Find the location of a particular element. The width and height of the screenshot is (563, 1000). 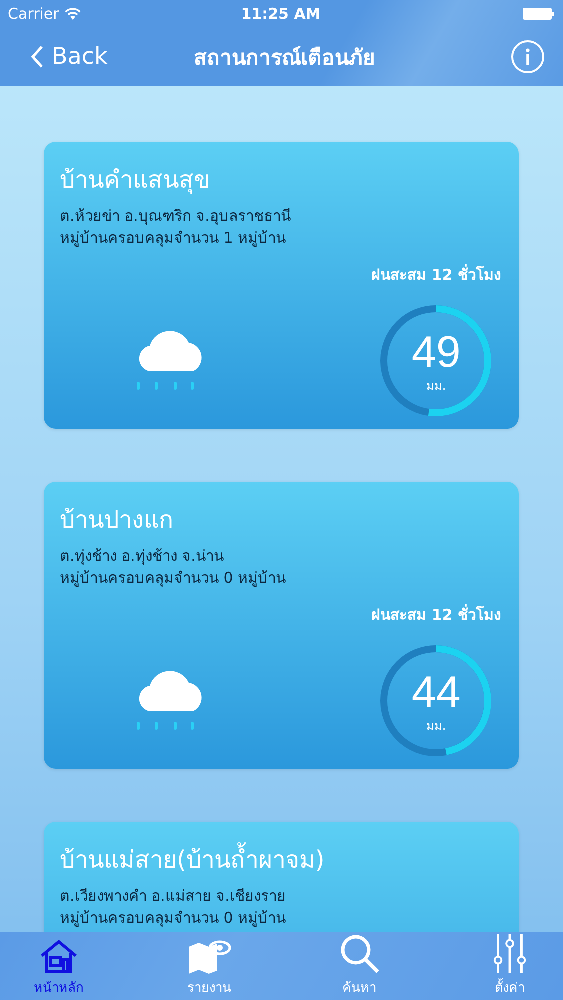

house-icon is located at coordinates (59, 957).